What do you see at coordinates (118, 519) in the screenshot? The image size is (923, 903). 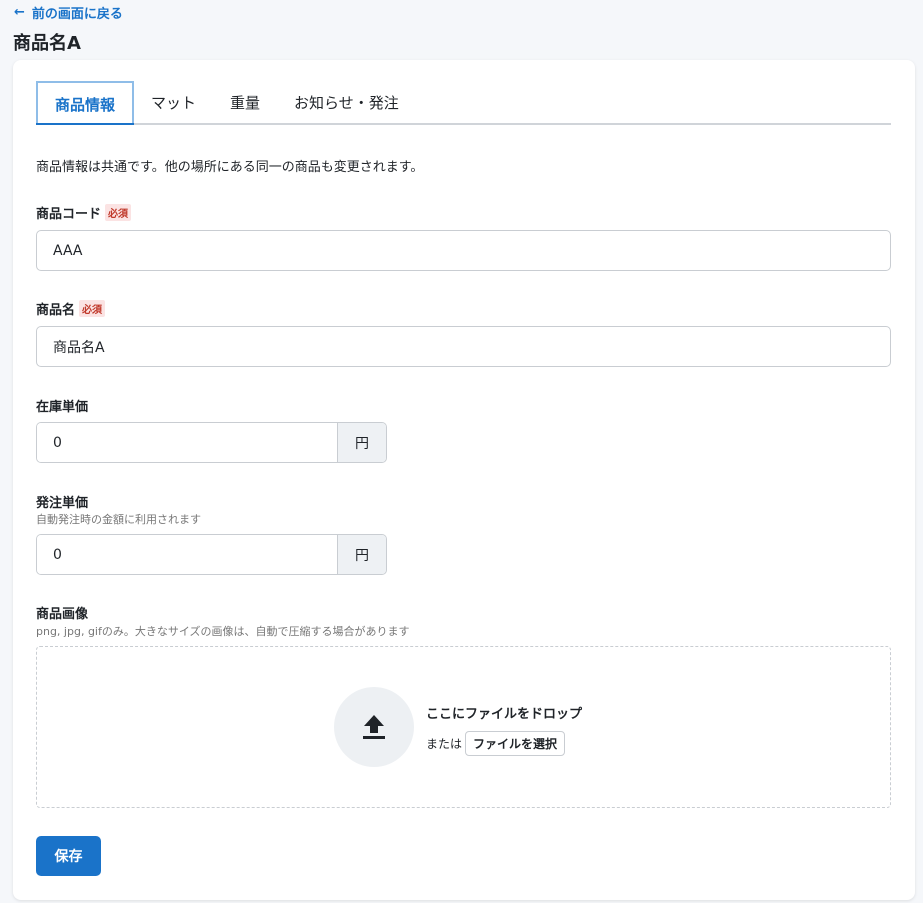 I see `order-price-hint: 自動発注時の金額に利用されます` at bounding box center [118, 519].